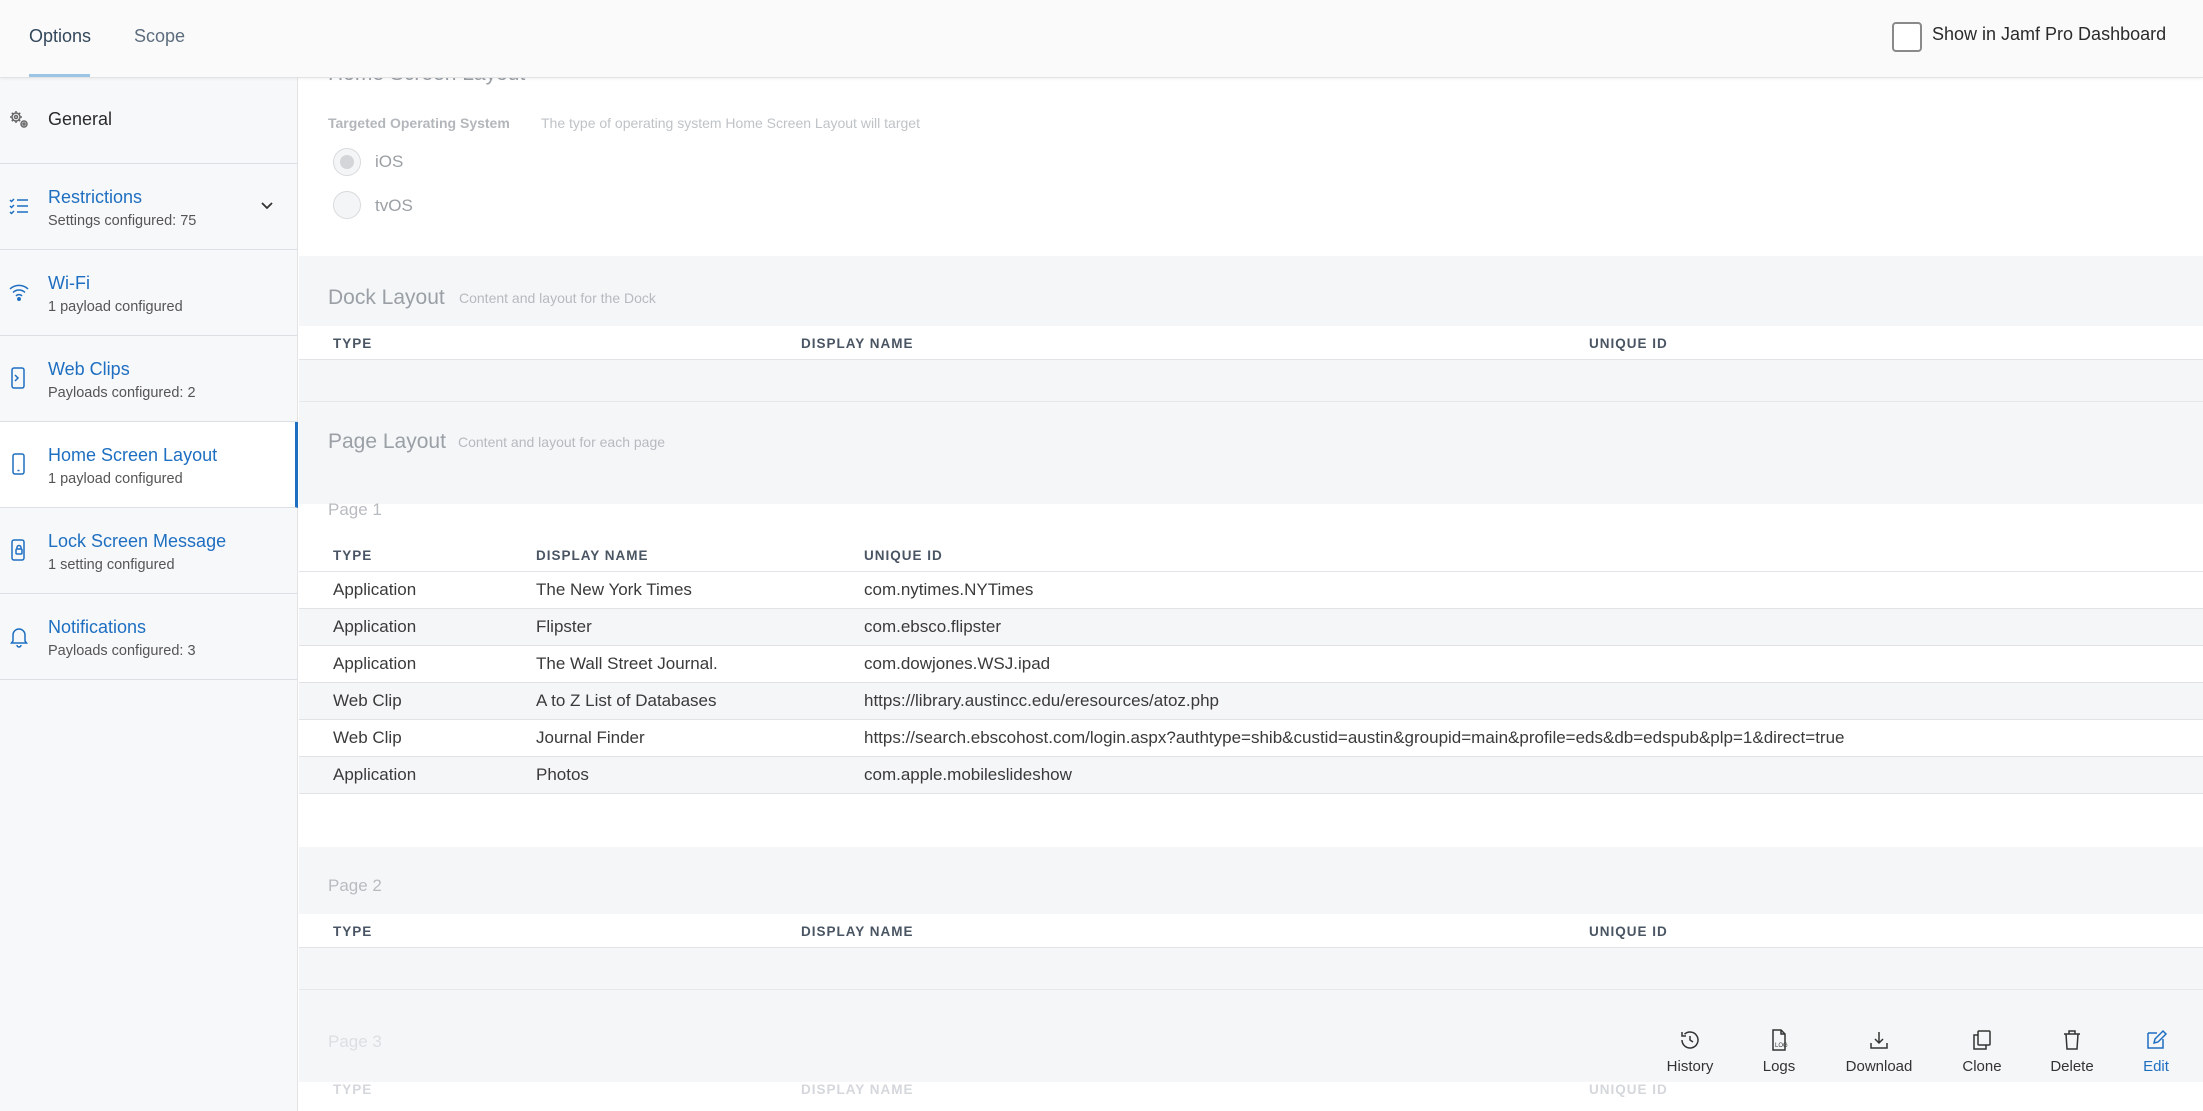  I want to click on cell-unique-id: com.nytimes.NYTimes, so click(949, 589).